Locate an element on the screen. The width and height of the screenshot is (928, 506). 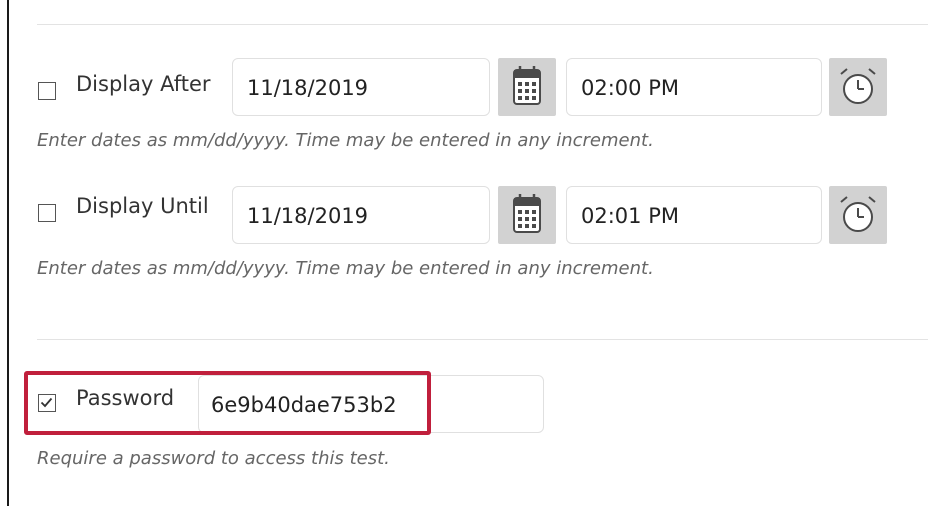
display-until-clock-button is located at coordinates (858, 215).